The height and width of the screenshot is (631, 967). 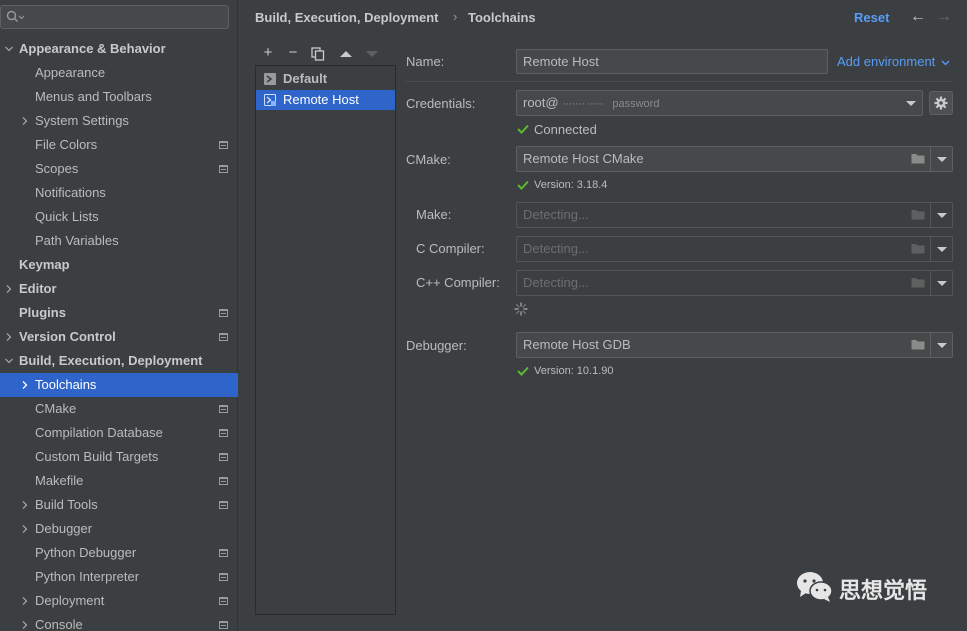 I want to click on sidebar-item-label: Path Variables, so click(x=77, y=240).